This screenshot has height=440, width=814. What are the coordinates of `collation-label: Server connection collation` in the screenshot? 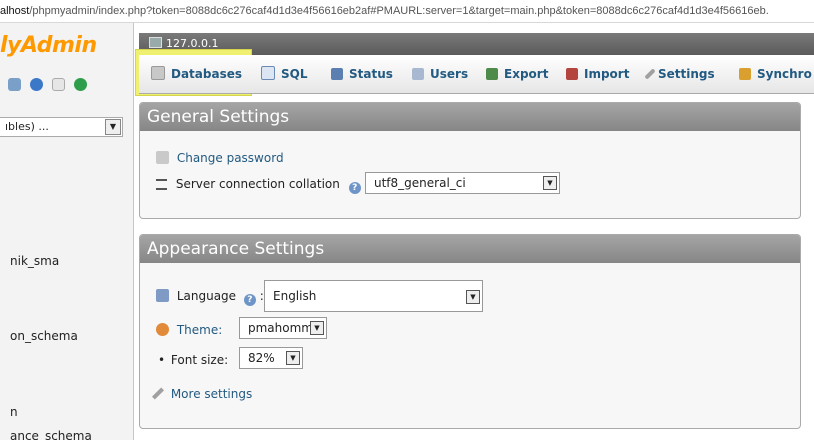 It's located at (257, 184).